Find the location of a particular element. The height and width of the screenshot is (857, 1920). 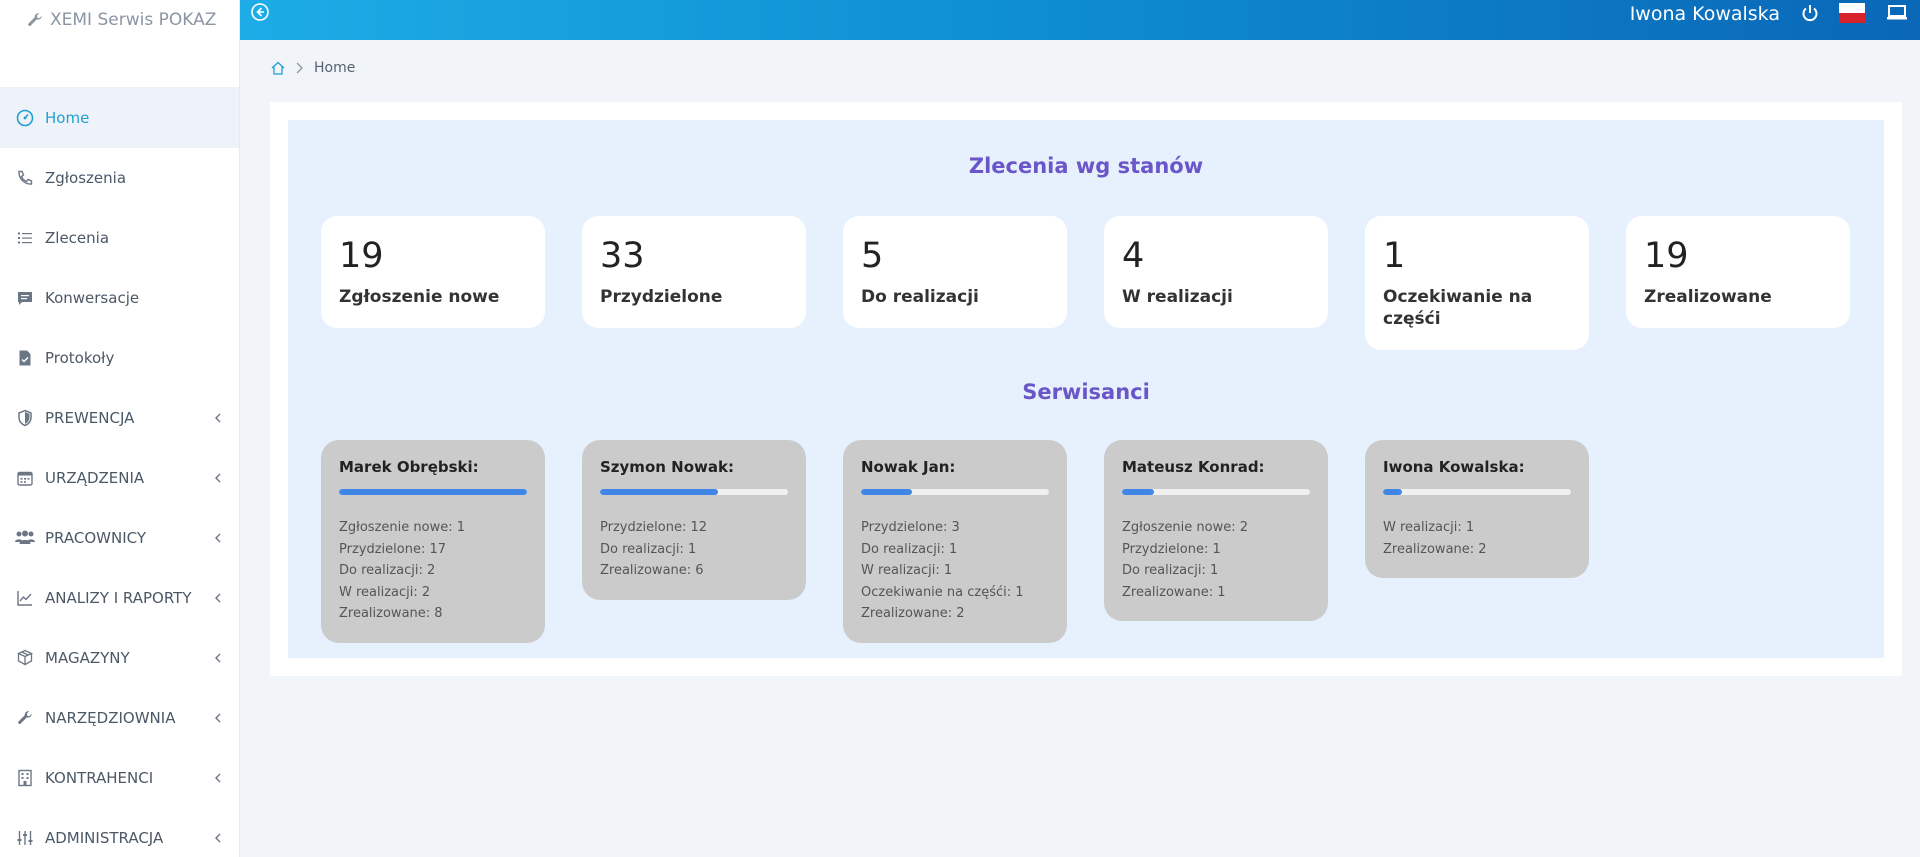

sidebar-item-label: ANALIZY I RAPORTY is located at coordinates (118, 598).